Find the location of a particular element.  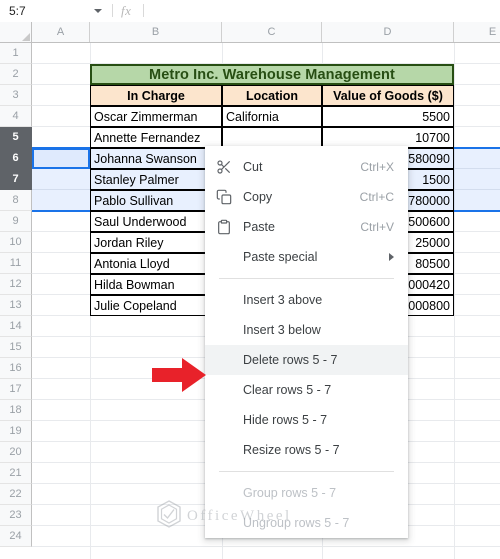

row-header-label: 5 is located at coordinates (15, 137).